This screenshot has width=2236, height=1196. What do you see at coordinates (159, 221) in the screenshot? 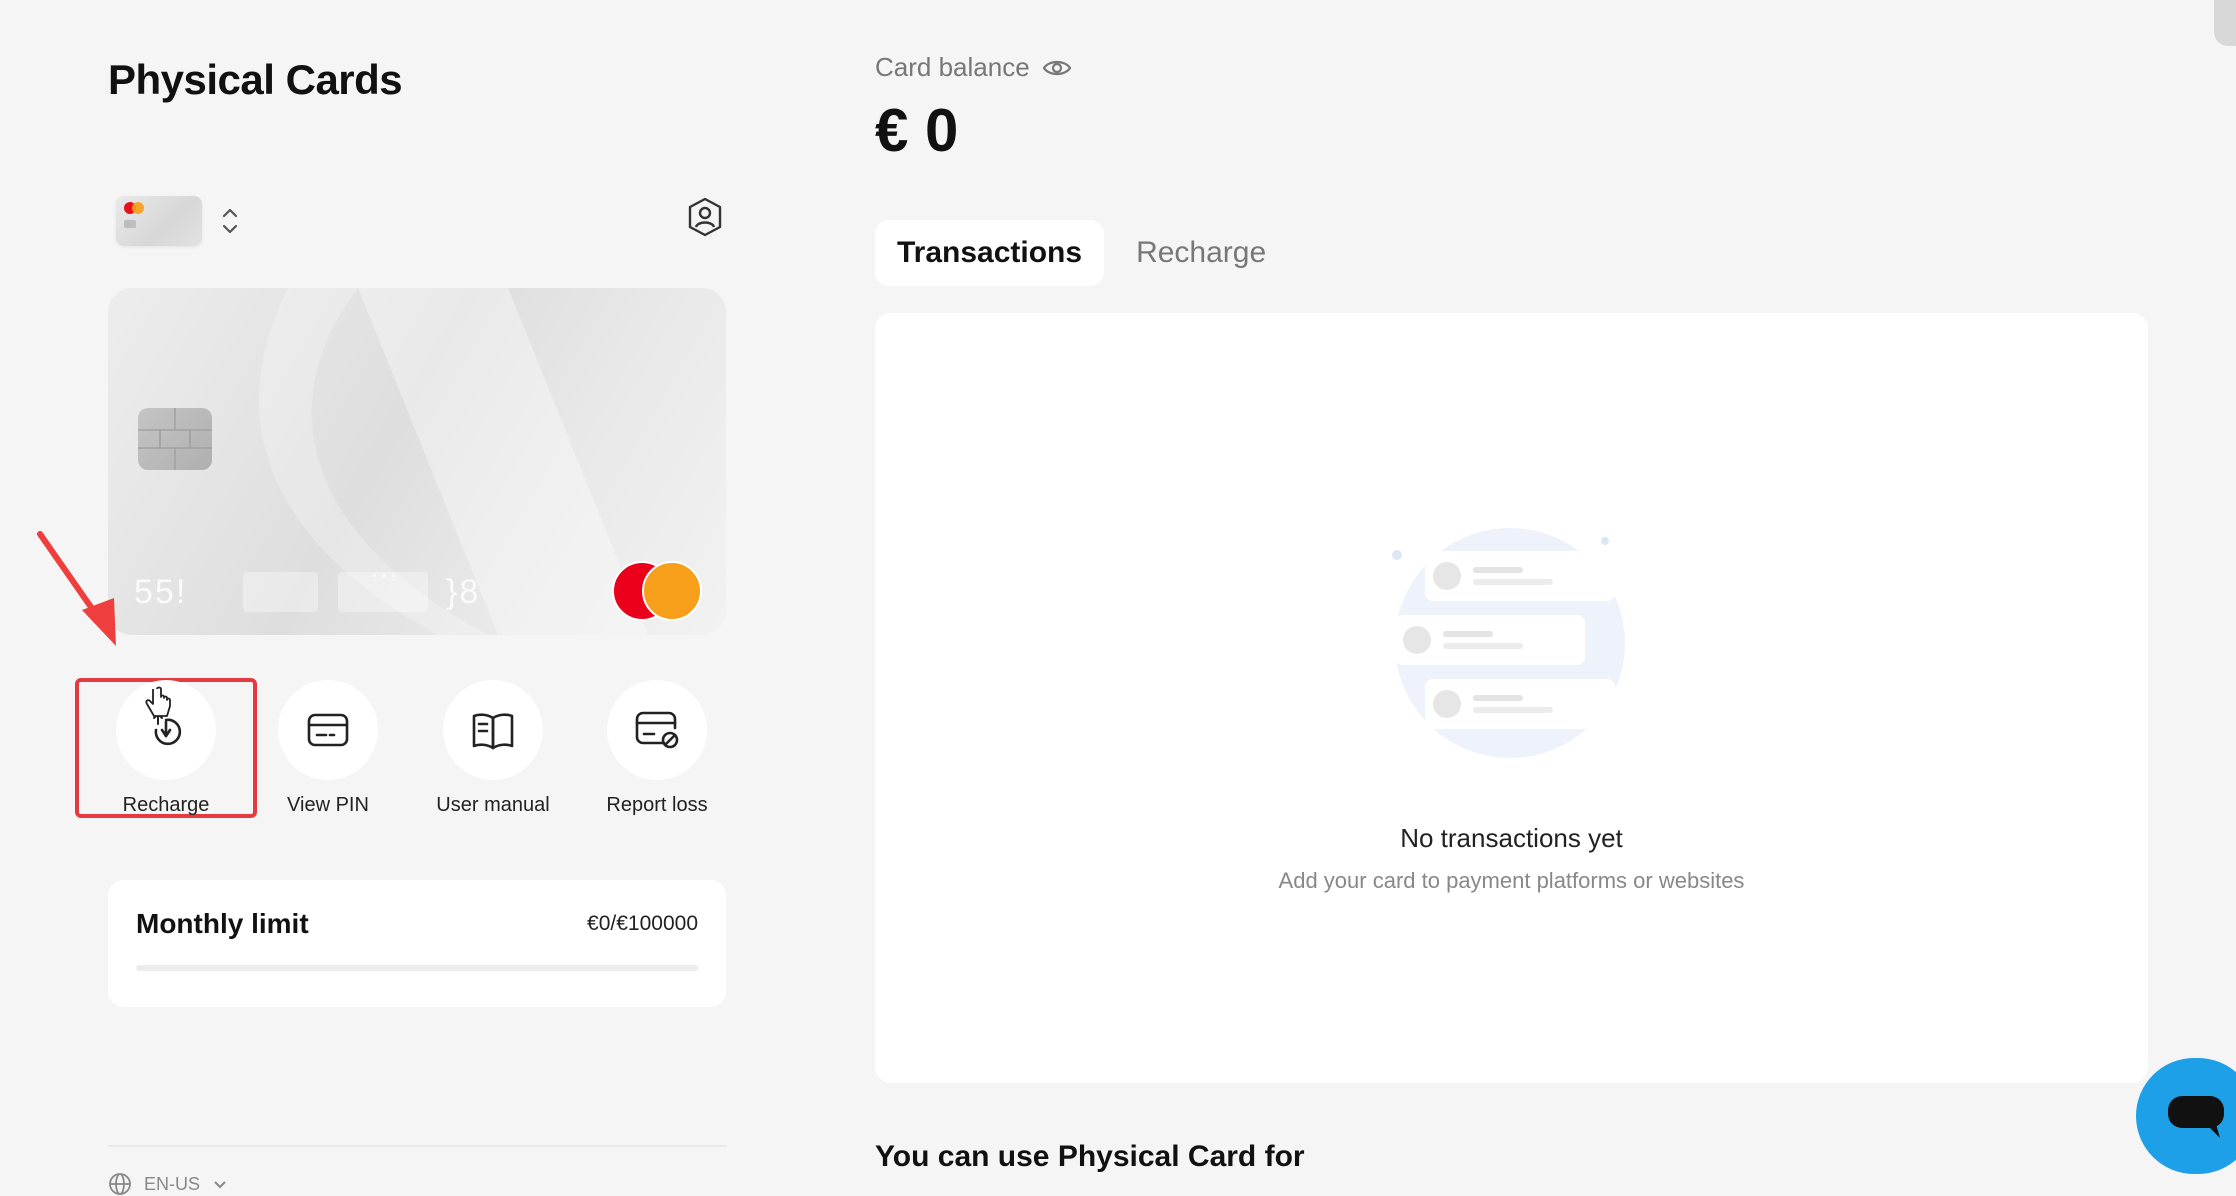
I see `card-thumbnail` at bounding box center [159, 221].